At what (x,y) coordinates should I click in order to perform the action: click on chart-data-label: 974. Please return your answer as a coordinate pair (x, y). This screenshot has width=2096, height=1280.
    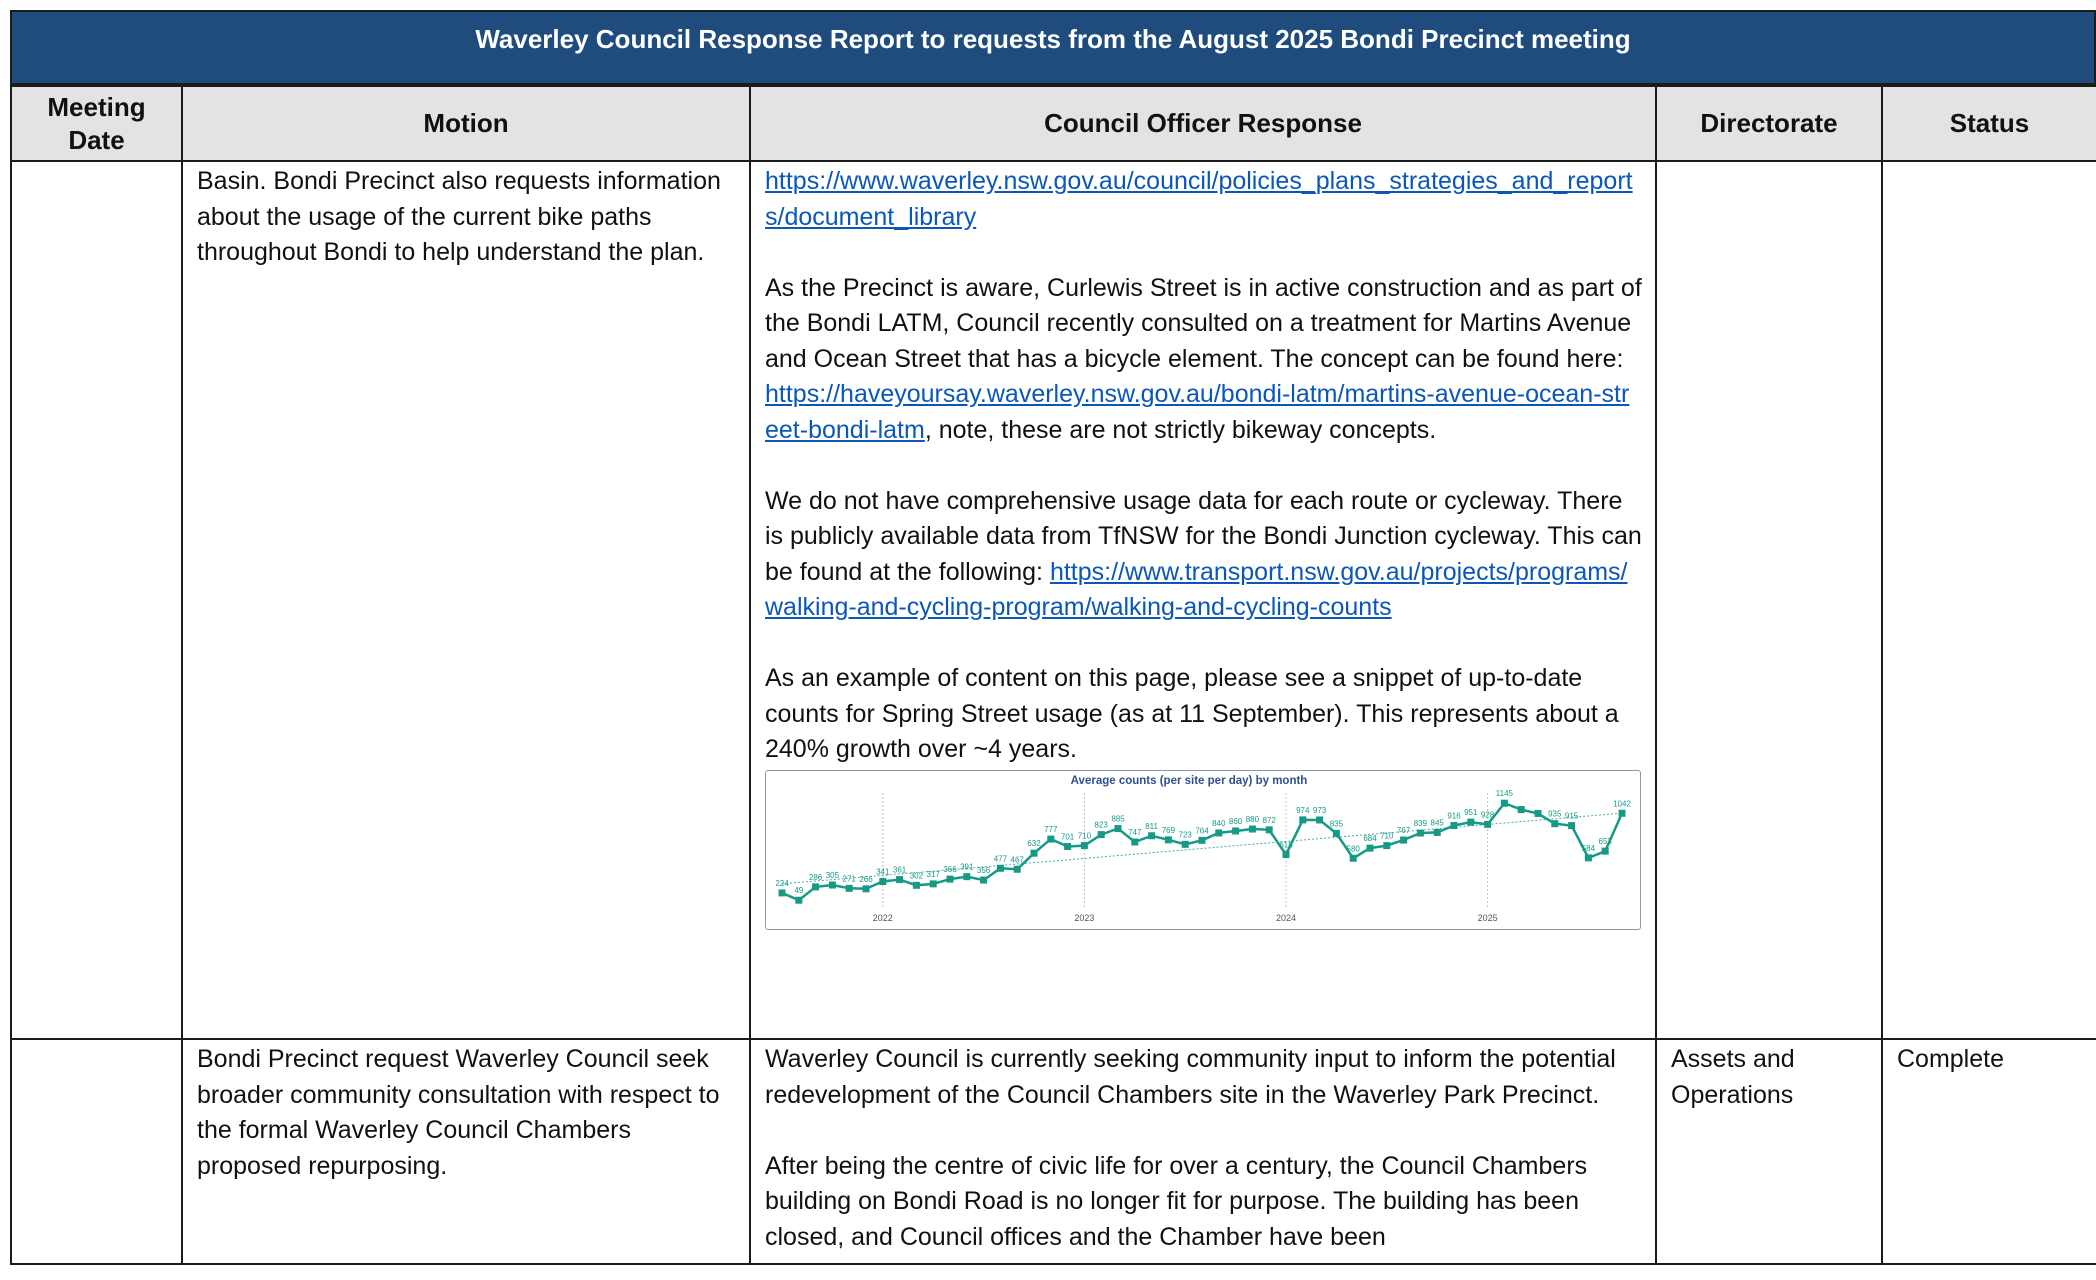
    Looking at the image, I should click on (1303, 809).